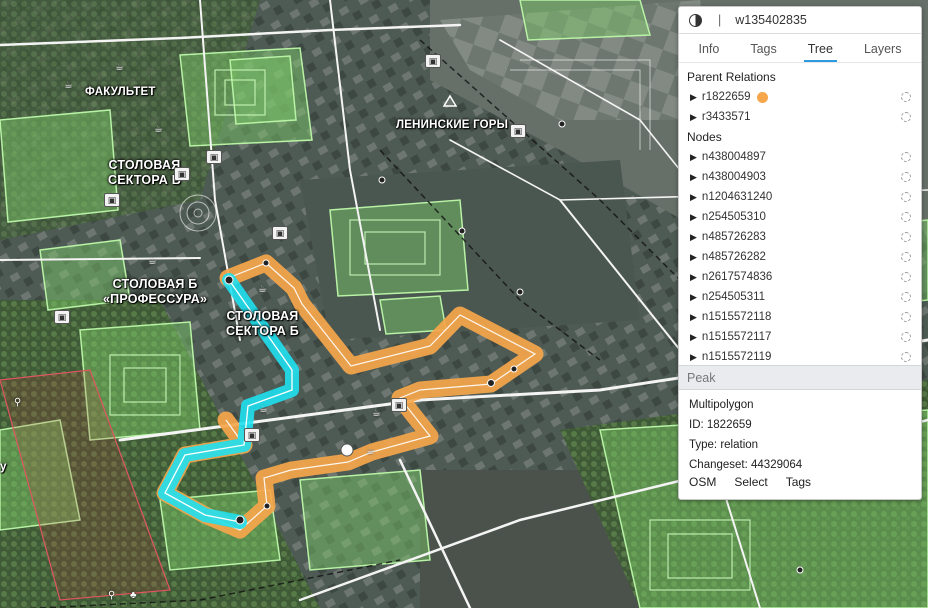  What do you see at coordinates (800, 157) in the screenshot?
I see `node-row: ▶ n438004897` at bounding box center [800, 157].